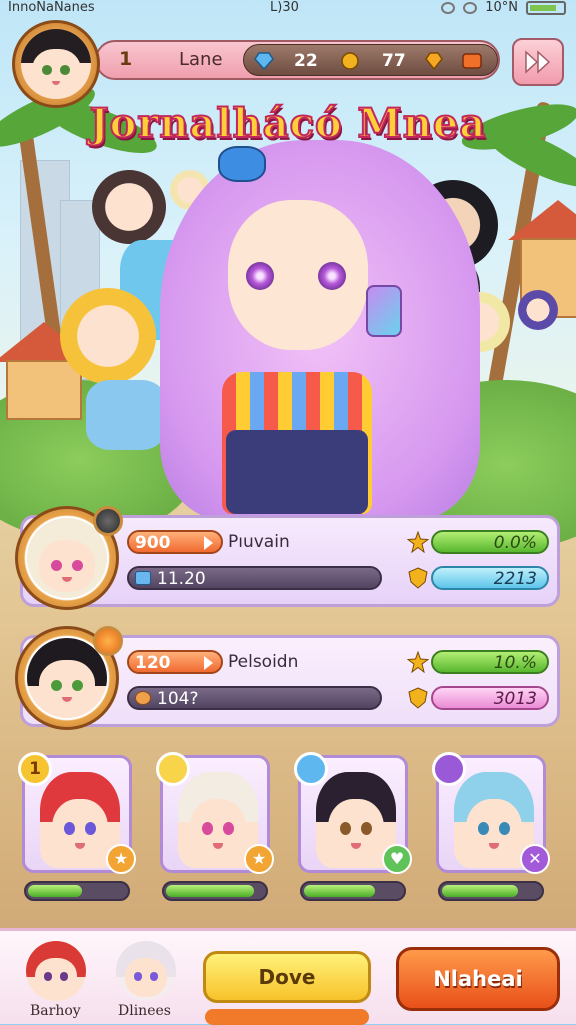 The height and width of the screenshot is (1025, 576). I want to click on fast-forward-icon, so click(538, 62).